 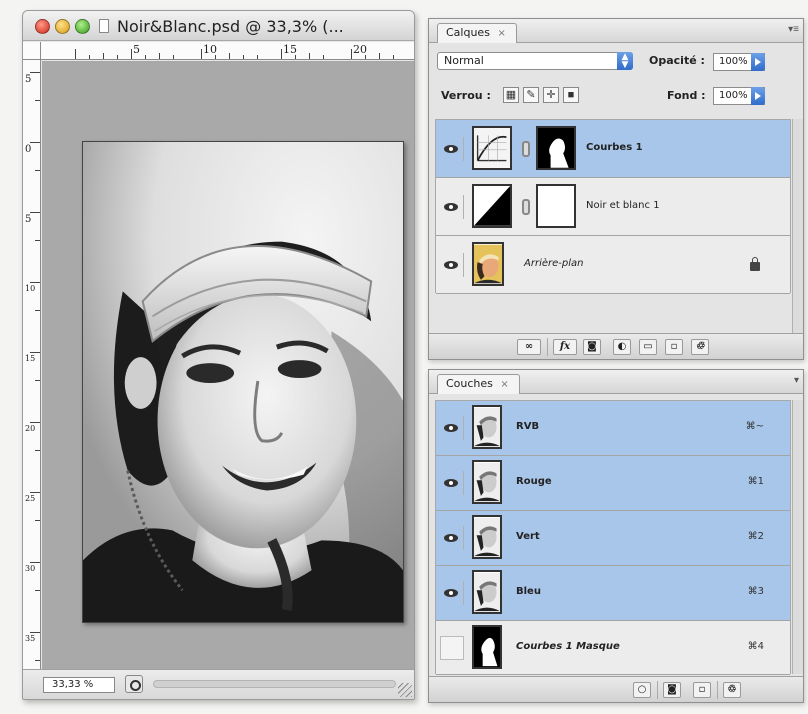 I want to click on layers-list: Courbes 1 Noir et blanc 1 Arrière-plan, so click(x=613, y=206).